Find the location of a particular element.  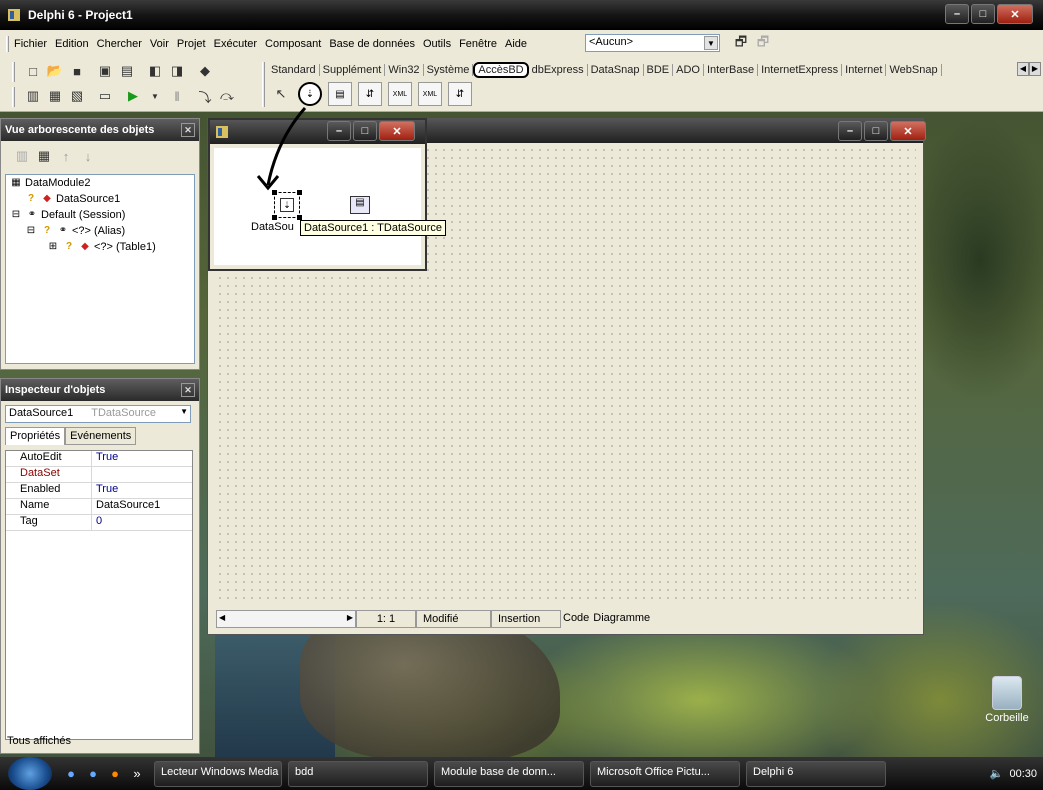

recycle-bin: Corbeille is located at coordinates (1007, 700).